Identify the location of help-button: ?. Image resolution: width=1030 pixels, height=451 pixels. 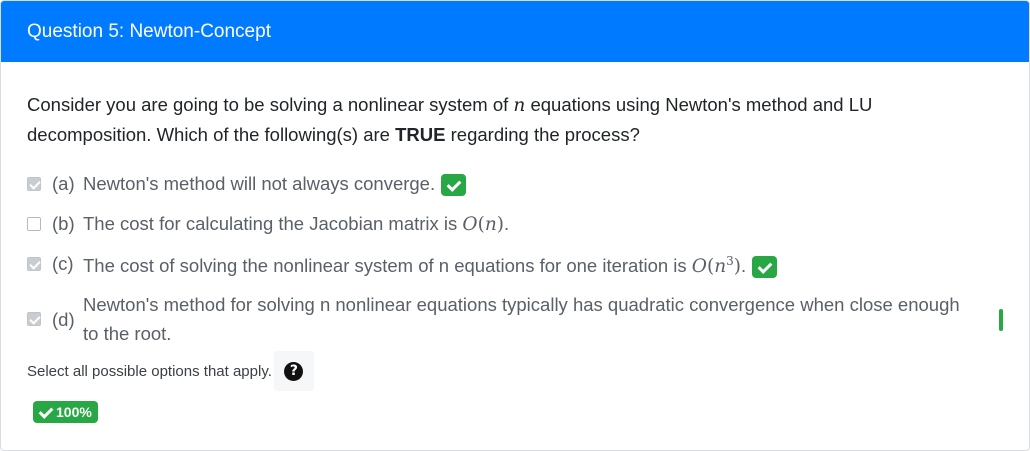
(293, 371).